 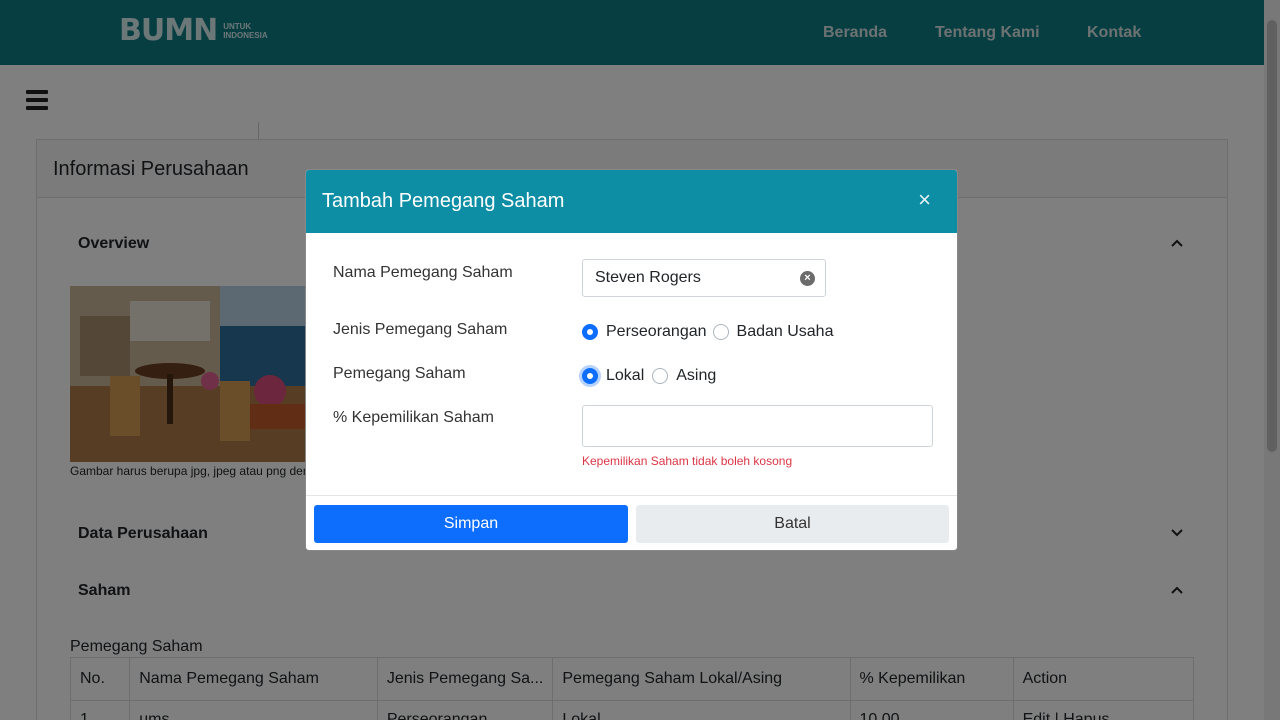 What do you see at coordinates (687, 461) in the screenshot?
I see `ownership-error: Kepemilikan Saham tidak boleh kosong` at bounding box center [687, 461].